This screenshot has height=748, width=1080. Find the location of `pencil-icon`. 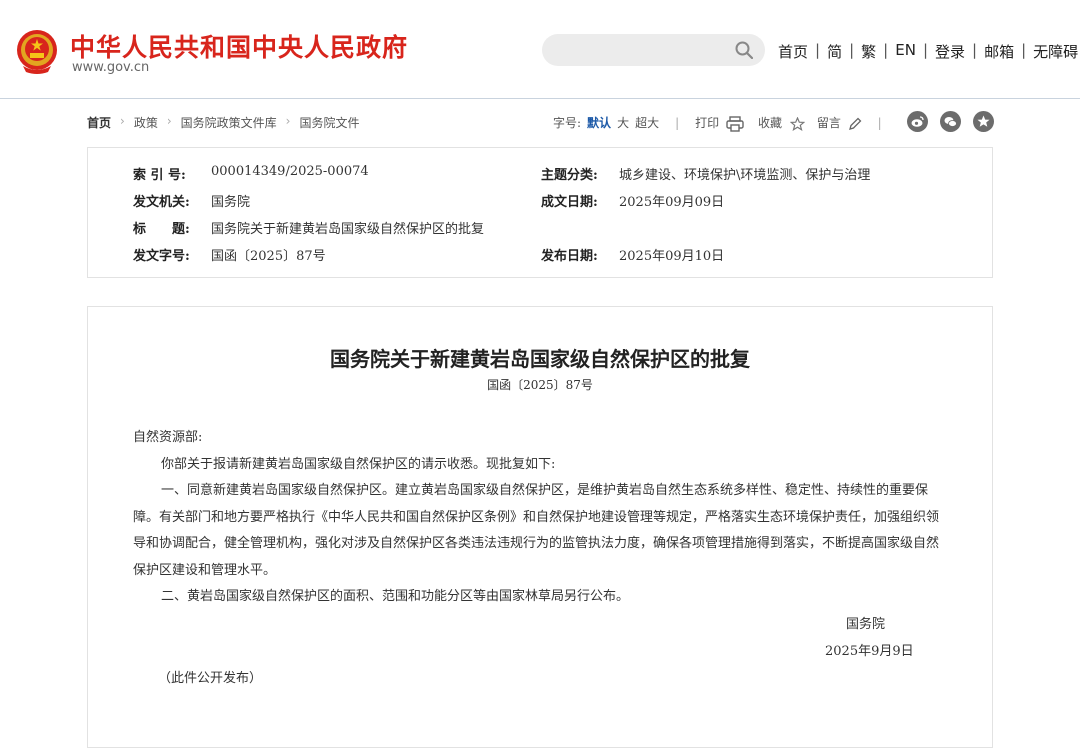

pencil-icon is located at coordinates (855, 123).